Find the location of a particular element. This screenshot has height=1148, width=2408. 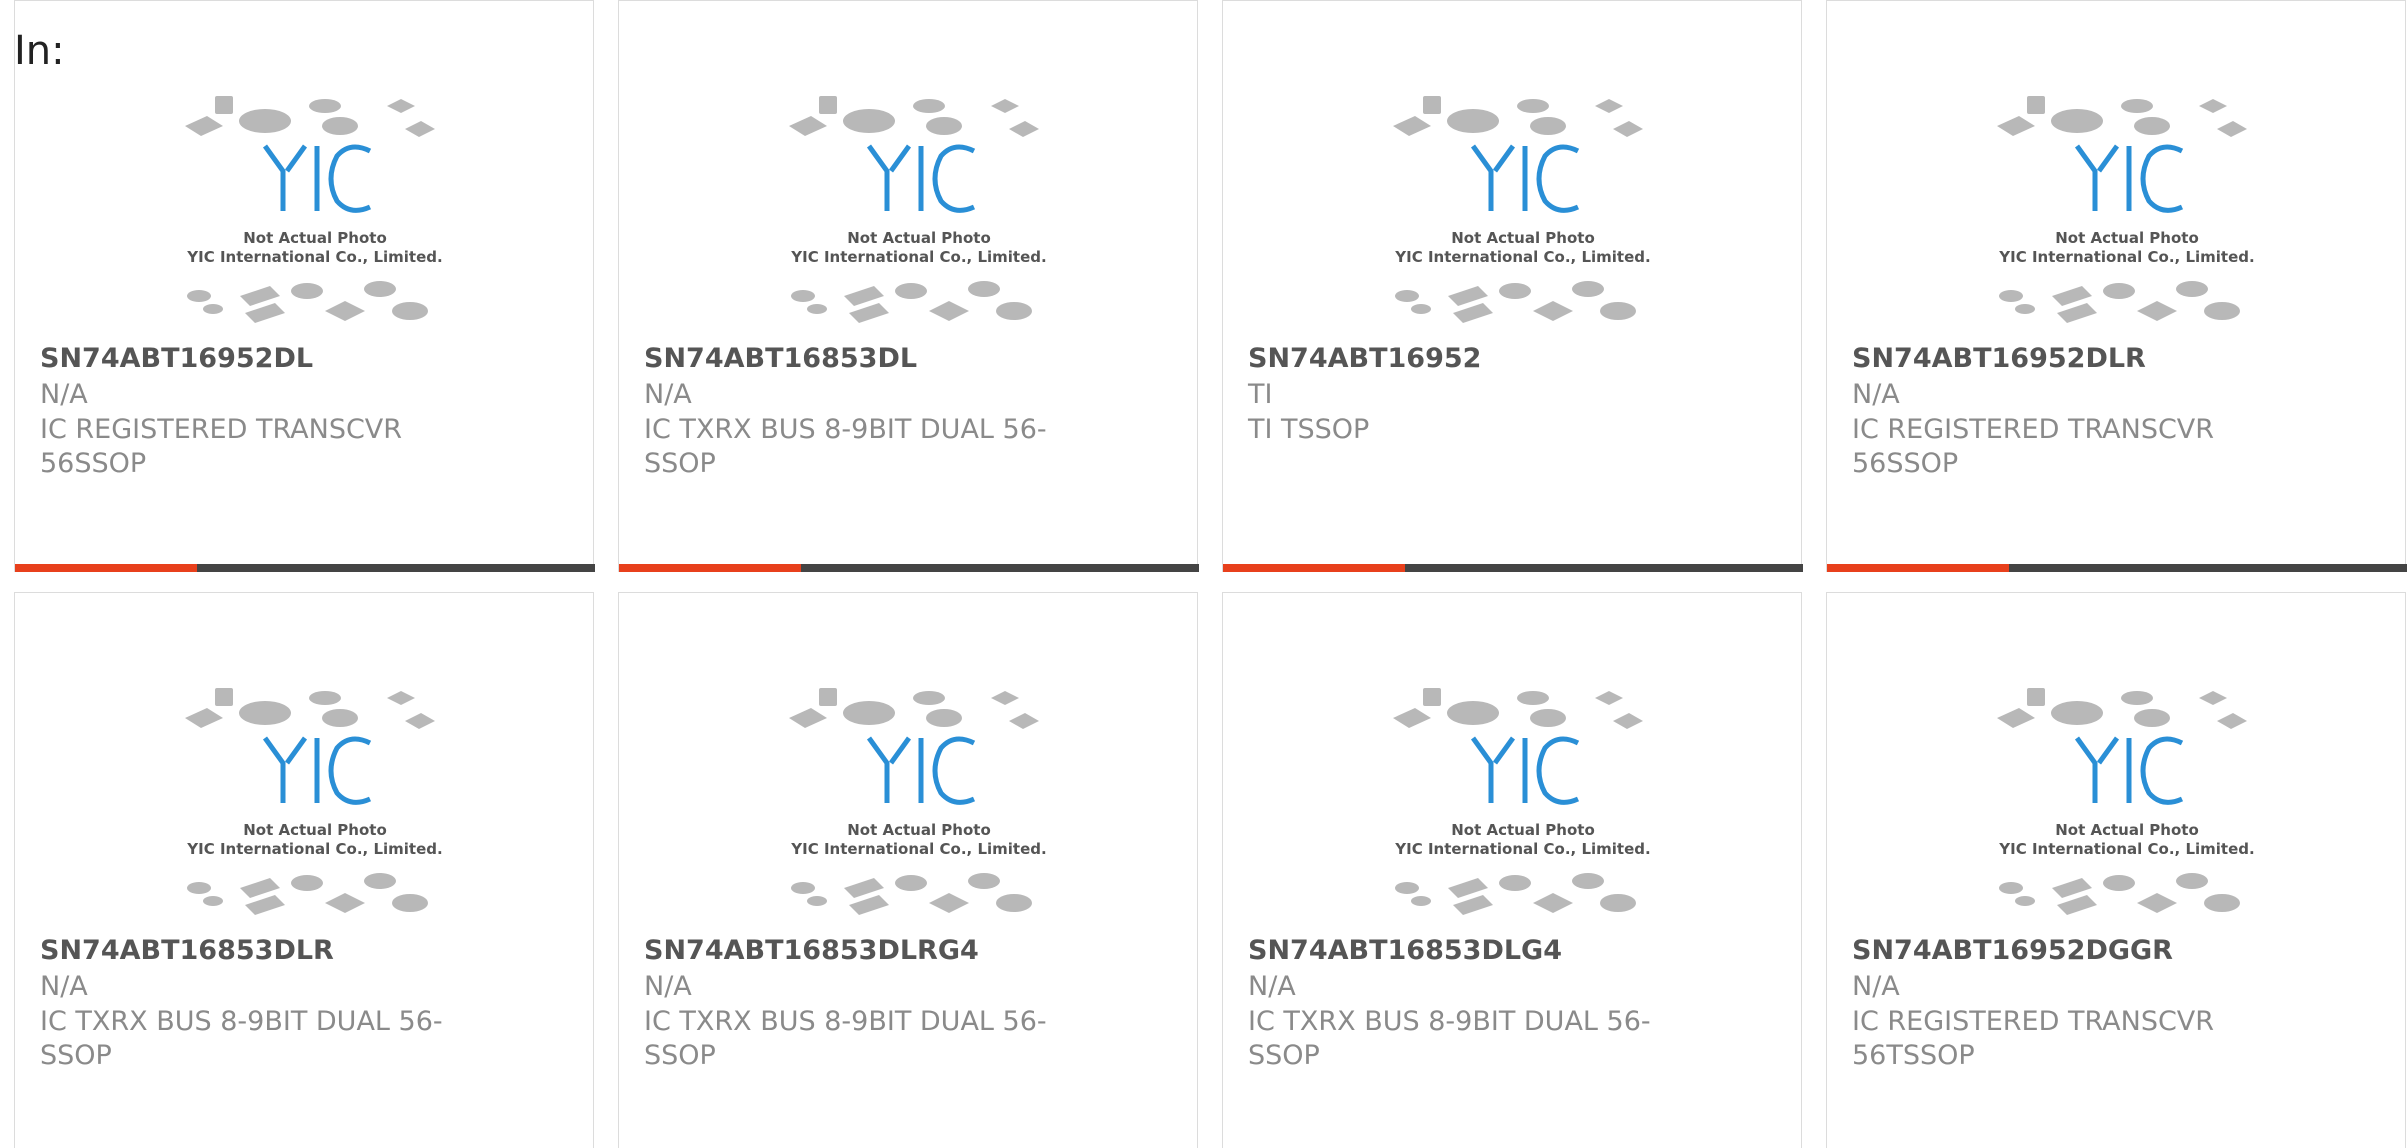

part-number-link: SN74ABT16853DLG4 is located at coordinates (1405, 950).